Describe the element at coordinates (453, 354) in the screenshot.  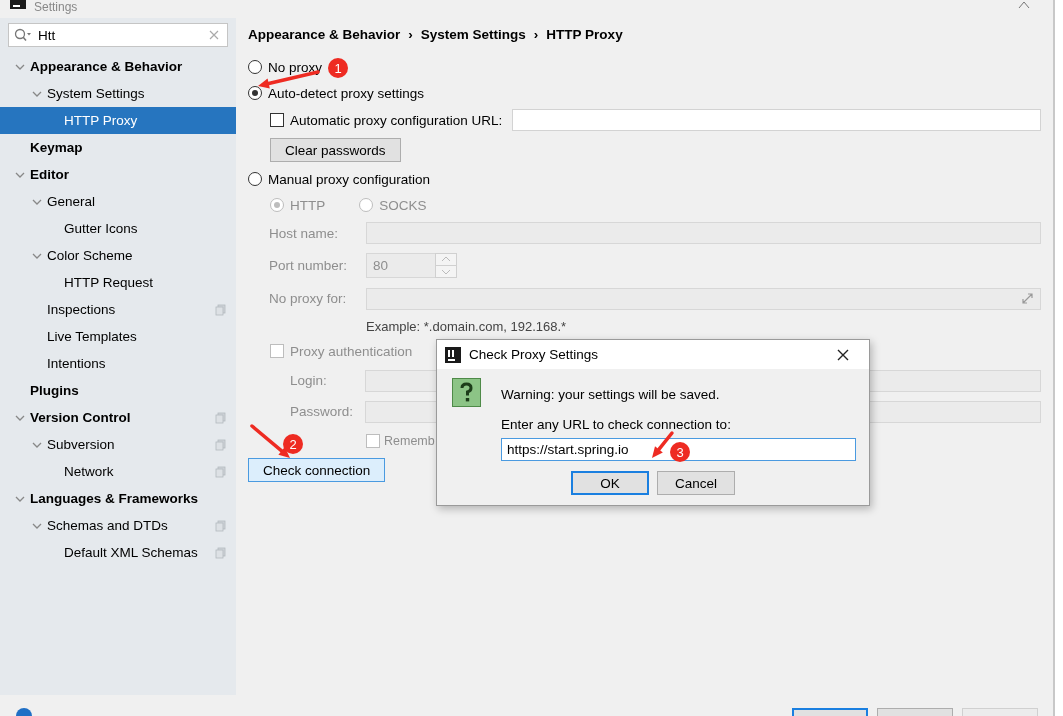
I see `app-icon` at that location.